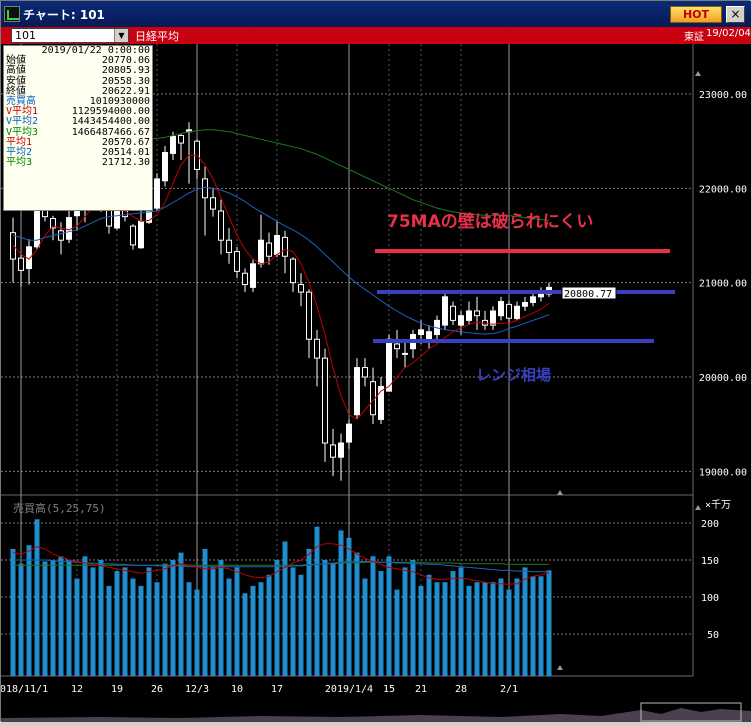  What do you see at coordinates (12, 14) in the screenshot?
I see `chart-app-icon` at bounding box center [12, 14].